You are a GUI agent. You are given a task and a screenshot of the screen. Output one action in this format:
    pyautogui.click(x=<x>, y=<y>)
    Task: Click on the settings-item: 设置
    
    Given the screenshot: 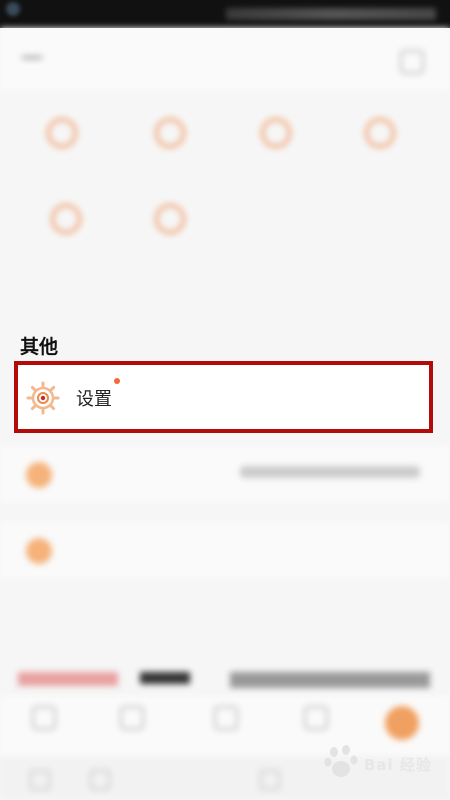 What is the action you would take?
    pyautogui.click(x=223, y=397)
    